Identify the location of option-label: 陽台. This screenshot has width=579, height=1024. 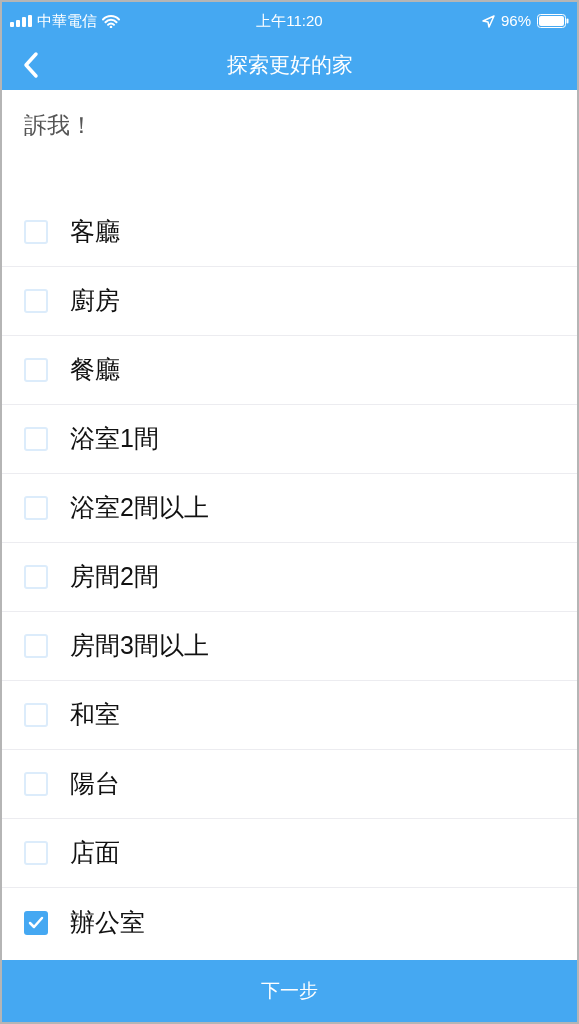
(95, 784).